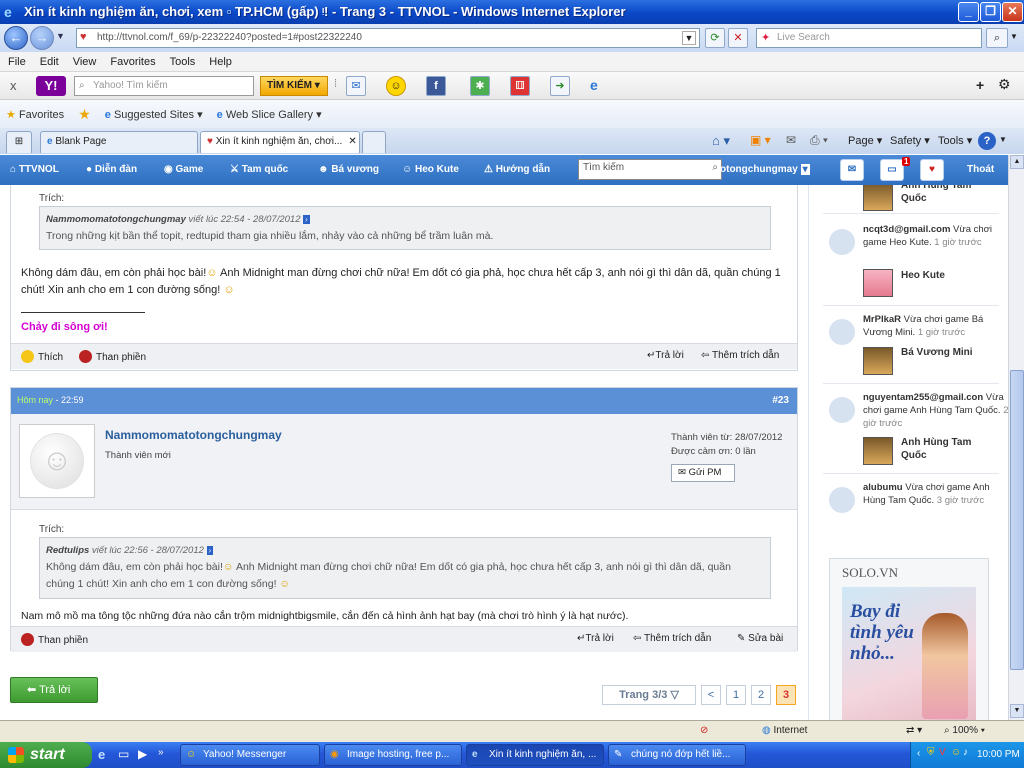 Image resolution: width=1024 pixels, height=768 pixels. What do you see at coordinates (374, 142) in the screenshot?
I see `new-tab-button` at bounding box center [374, 142].